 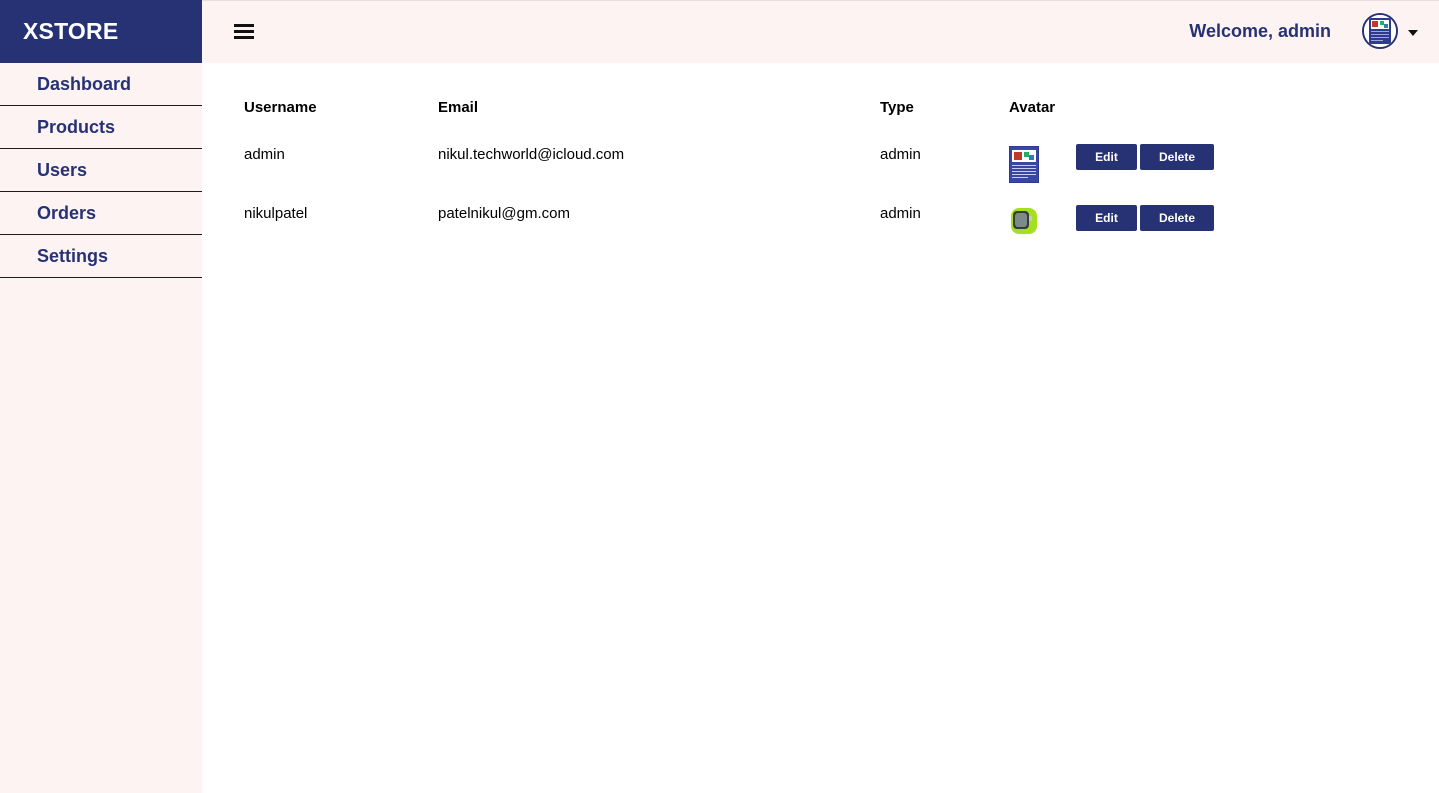 I want to click on cell-username: nikulpatel, so click(x=276, y=213).